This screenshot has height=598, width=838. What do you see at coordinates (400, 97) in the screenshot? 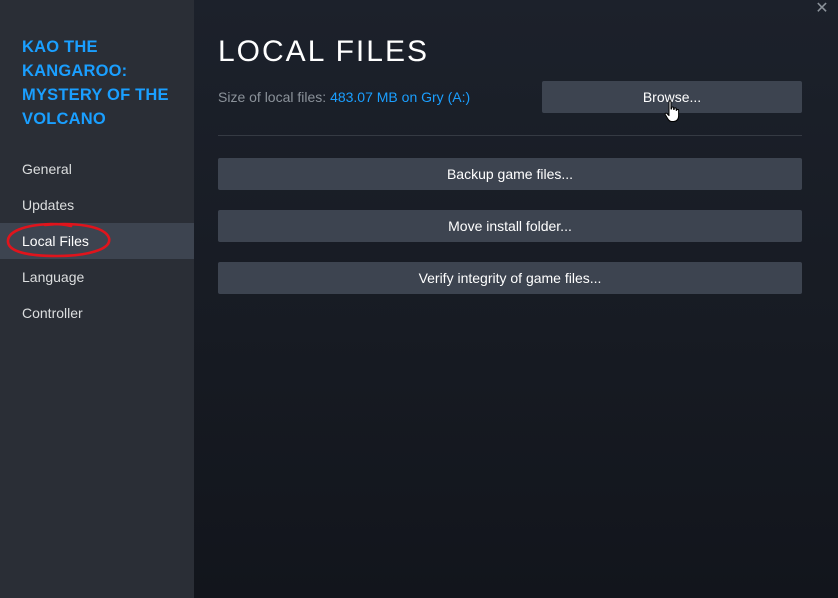
I see `size-value-link: 483.07 MB on Gry (A:)` at bounding box center [400, 97].